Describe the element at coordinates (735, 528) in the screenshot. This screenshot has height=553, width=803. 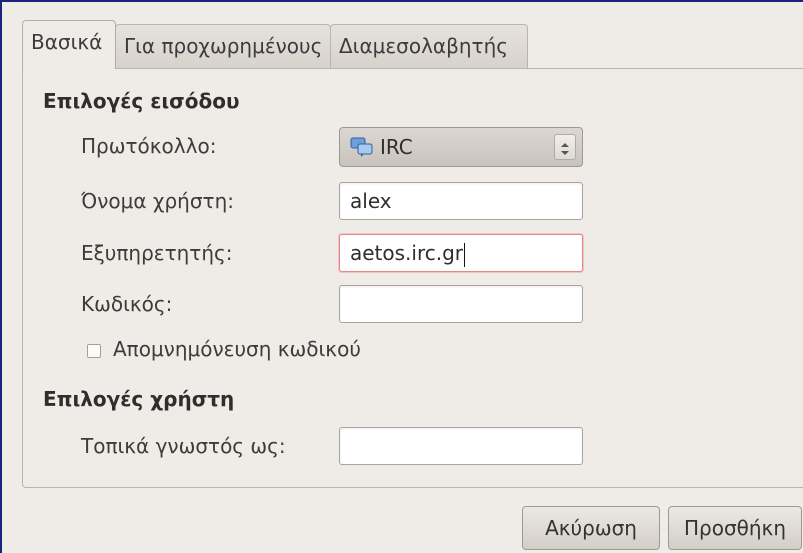
I see `add-button: Προσθήκη` at that location.